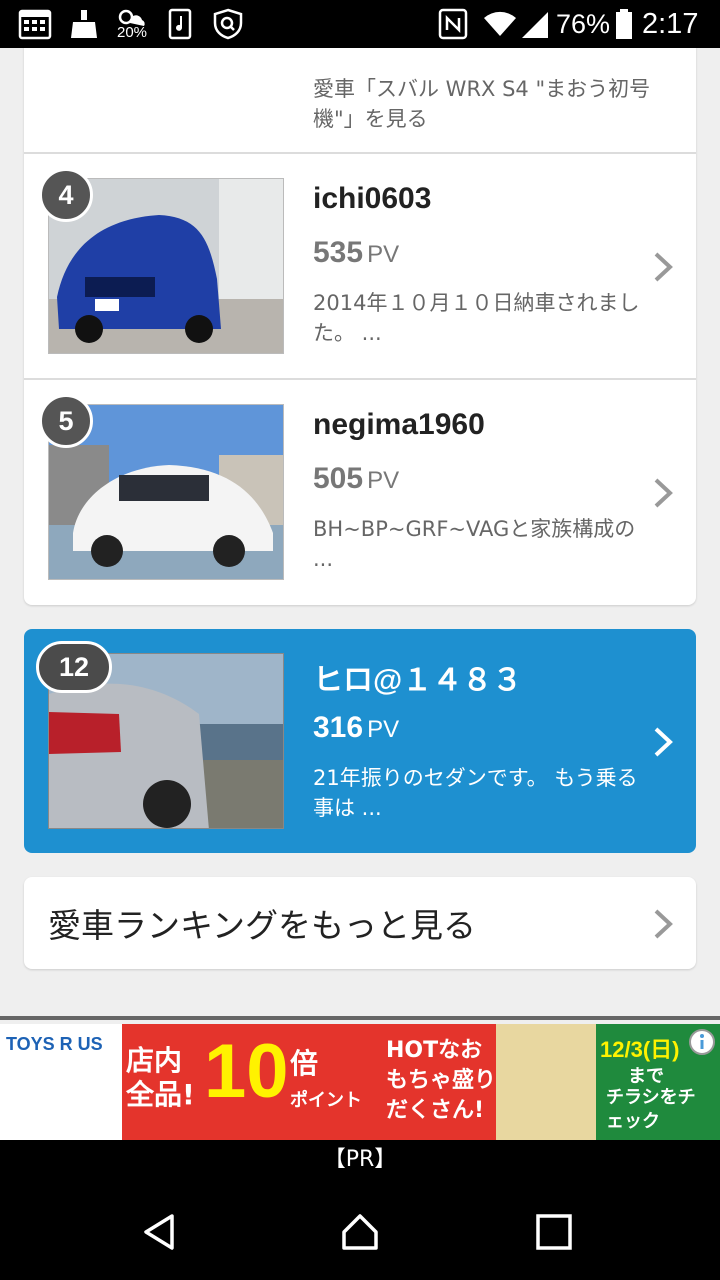 The height and width of the screenshot is (1280, 720). I want to click on wifi-icon, so click(500, 23).